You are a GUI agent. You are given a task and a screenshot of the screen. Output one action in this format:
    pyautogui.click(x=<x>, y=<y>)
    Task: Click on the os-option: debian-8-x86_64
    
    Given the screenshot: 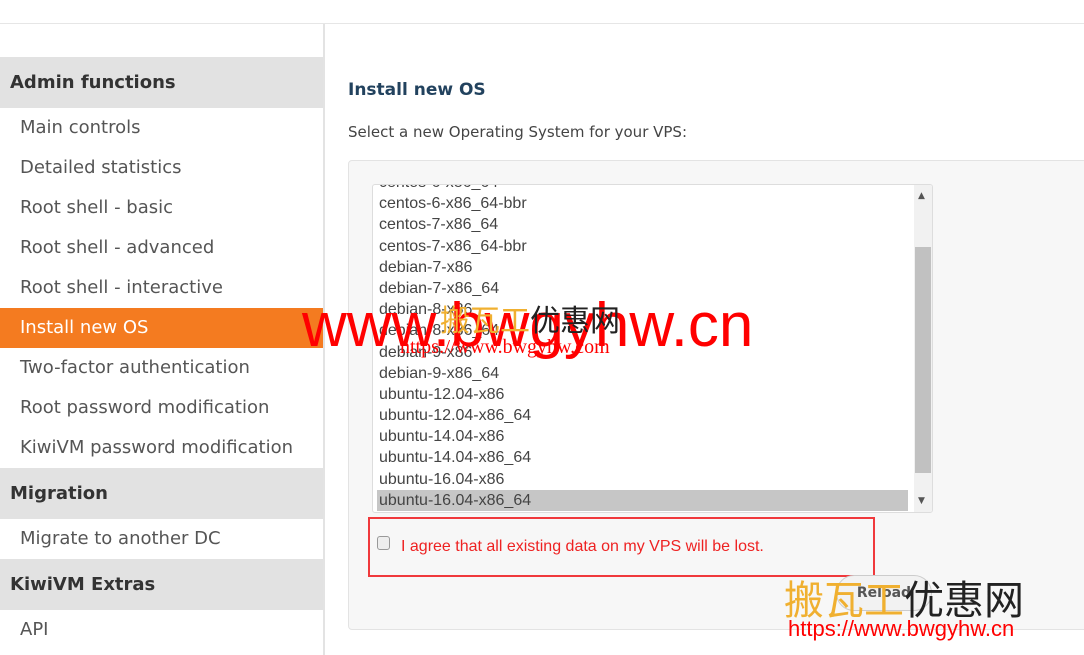 What is the action you would take?
    pyautogui.click(x=642, y=330)
    